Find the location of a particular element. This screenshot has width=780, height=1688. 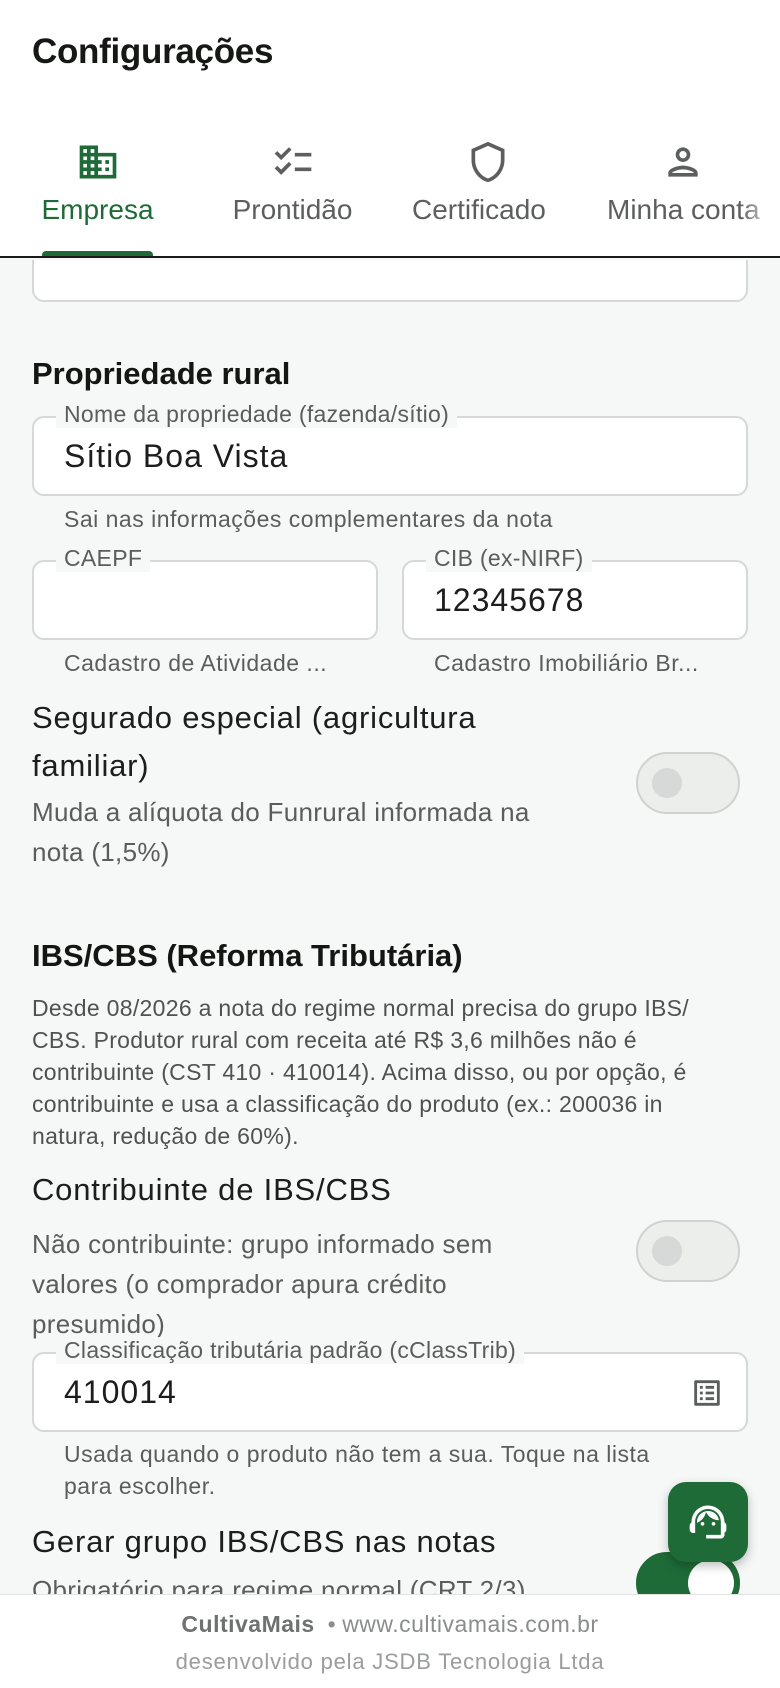

section-title-rural: Propriedade rural is located at coordinates (161, 373).